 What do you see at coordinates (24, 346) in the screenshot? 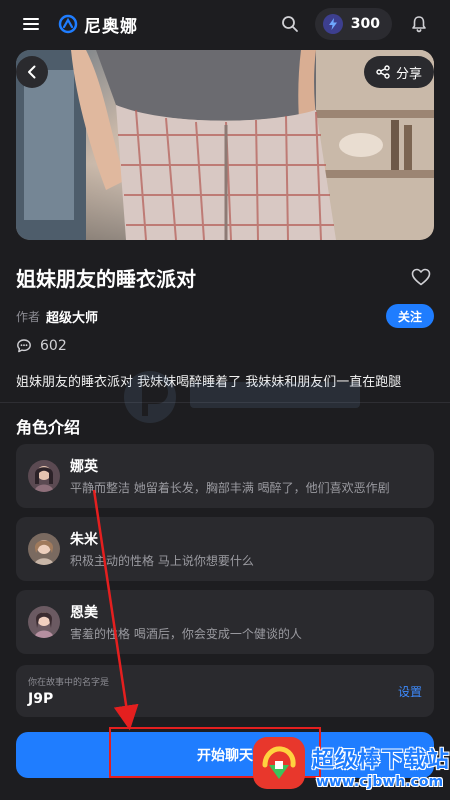
I see `comment-icon` at bounding box center [24, 346].